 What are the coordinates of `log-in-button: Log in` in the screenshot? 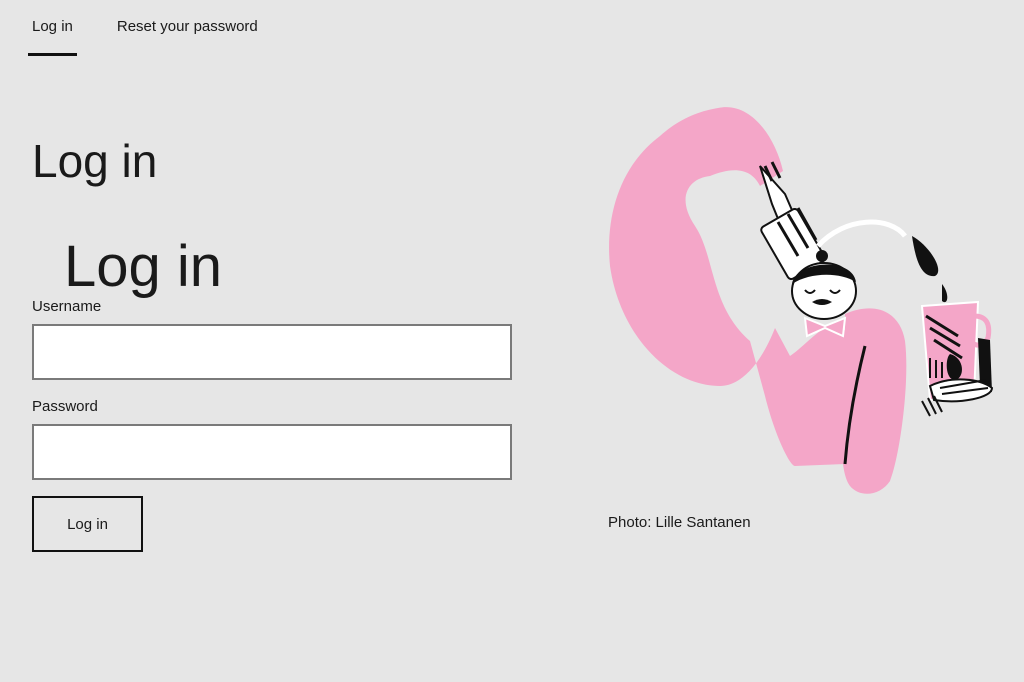 It's located at (87, 524).